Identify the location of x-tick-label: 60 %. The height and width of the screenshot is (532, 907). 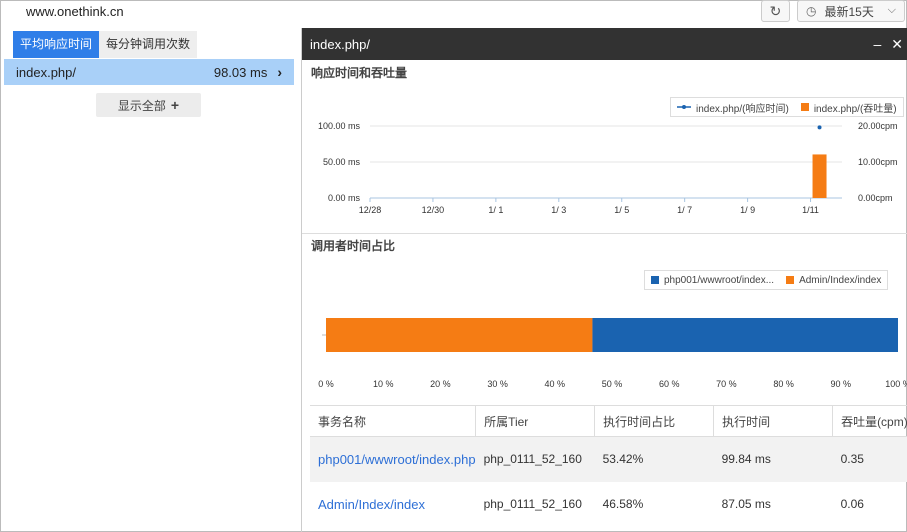
(669, 384).